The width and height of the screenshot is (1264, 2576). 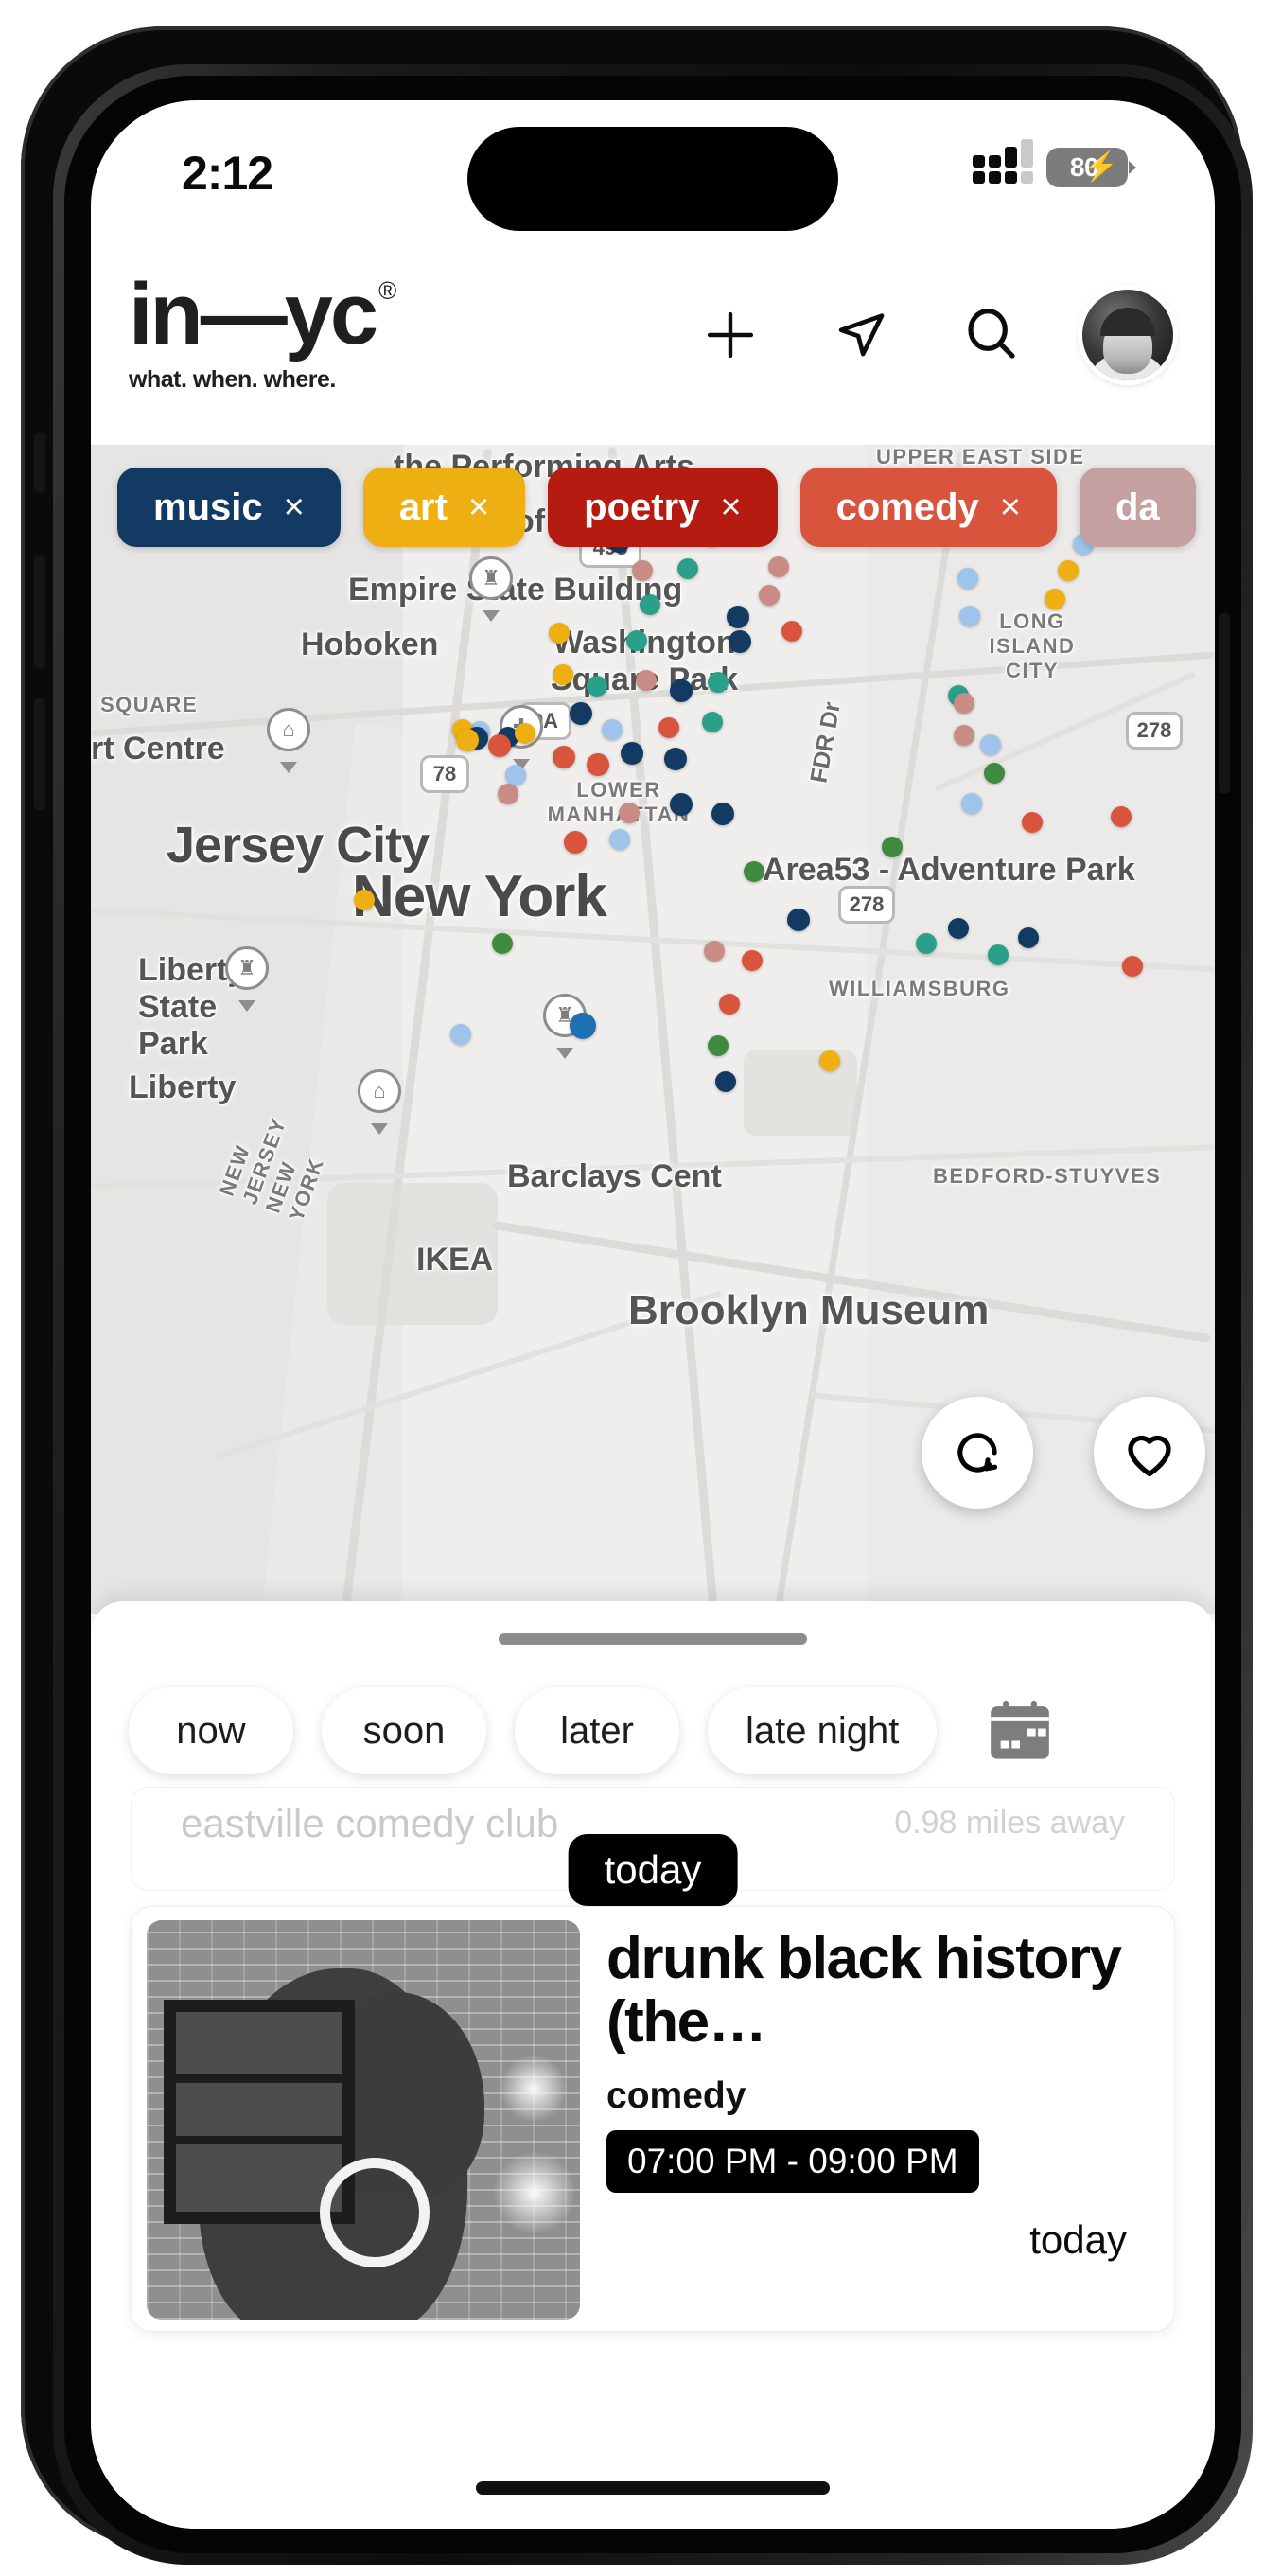 I want to click on chip-music: music ×, so click(x=229, y=507).